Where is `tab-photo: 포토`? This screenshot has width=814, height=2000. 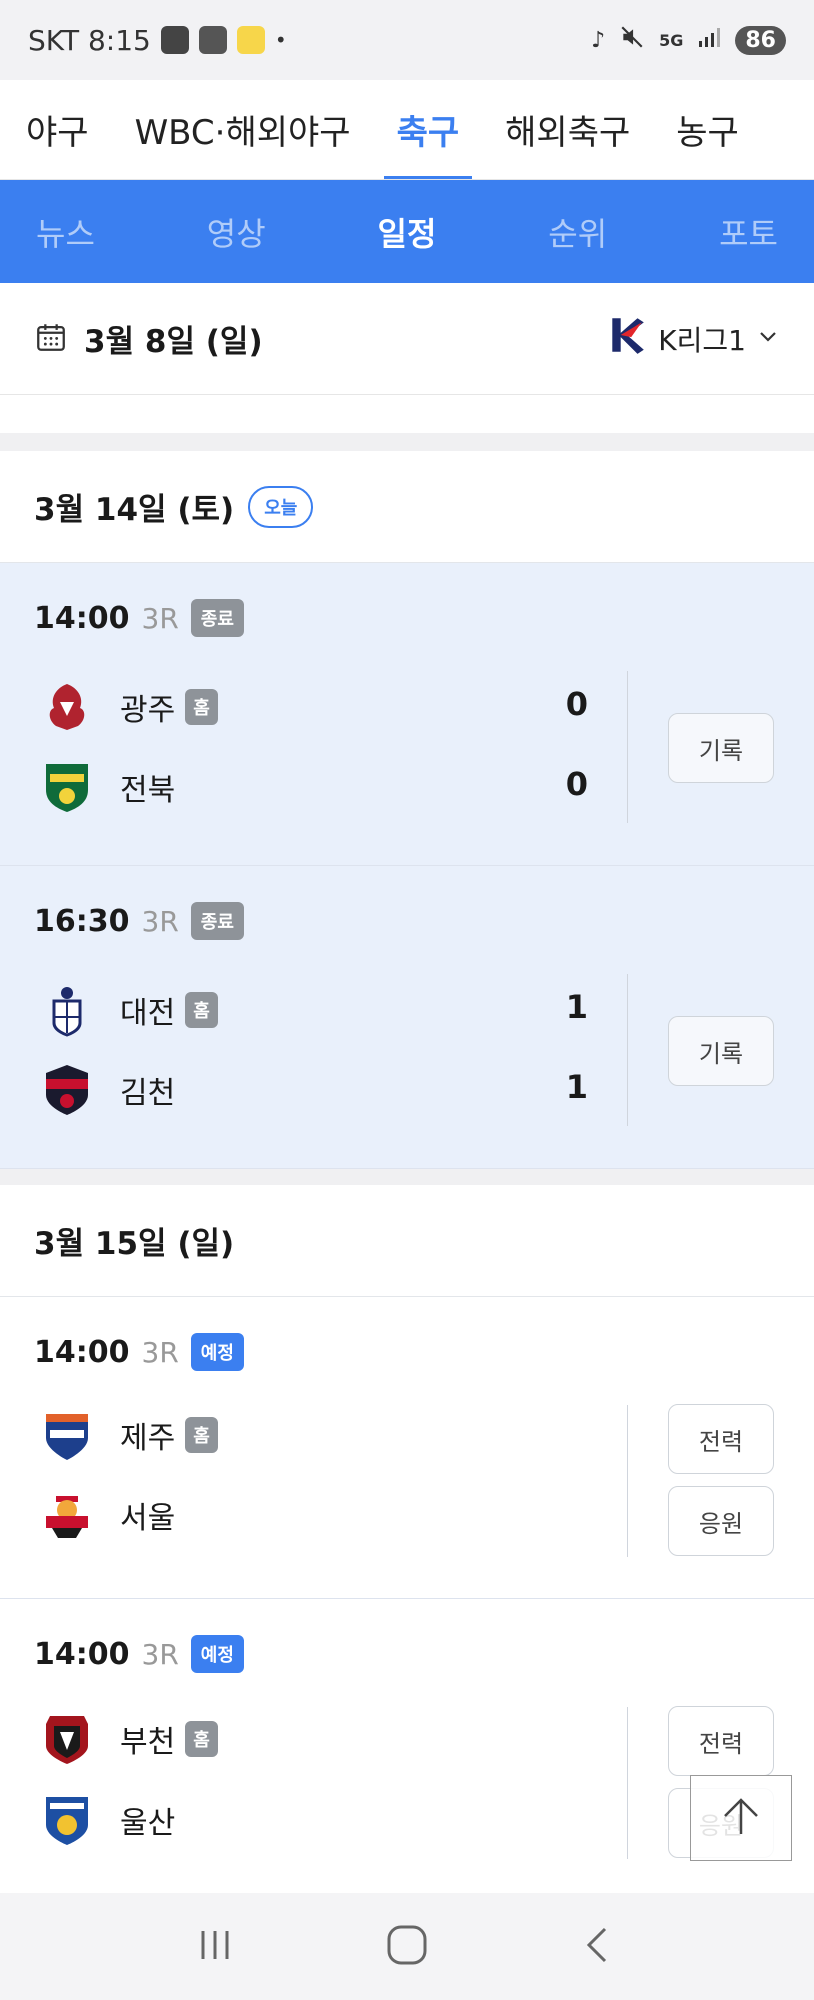 tab-photo: 포토 is located at coordinates (748, 232).